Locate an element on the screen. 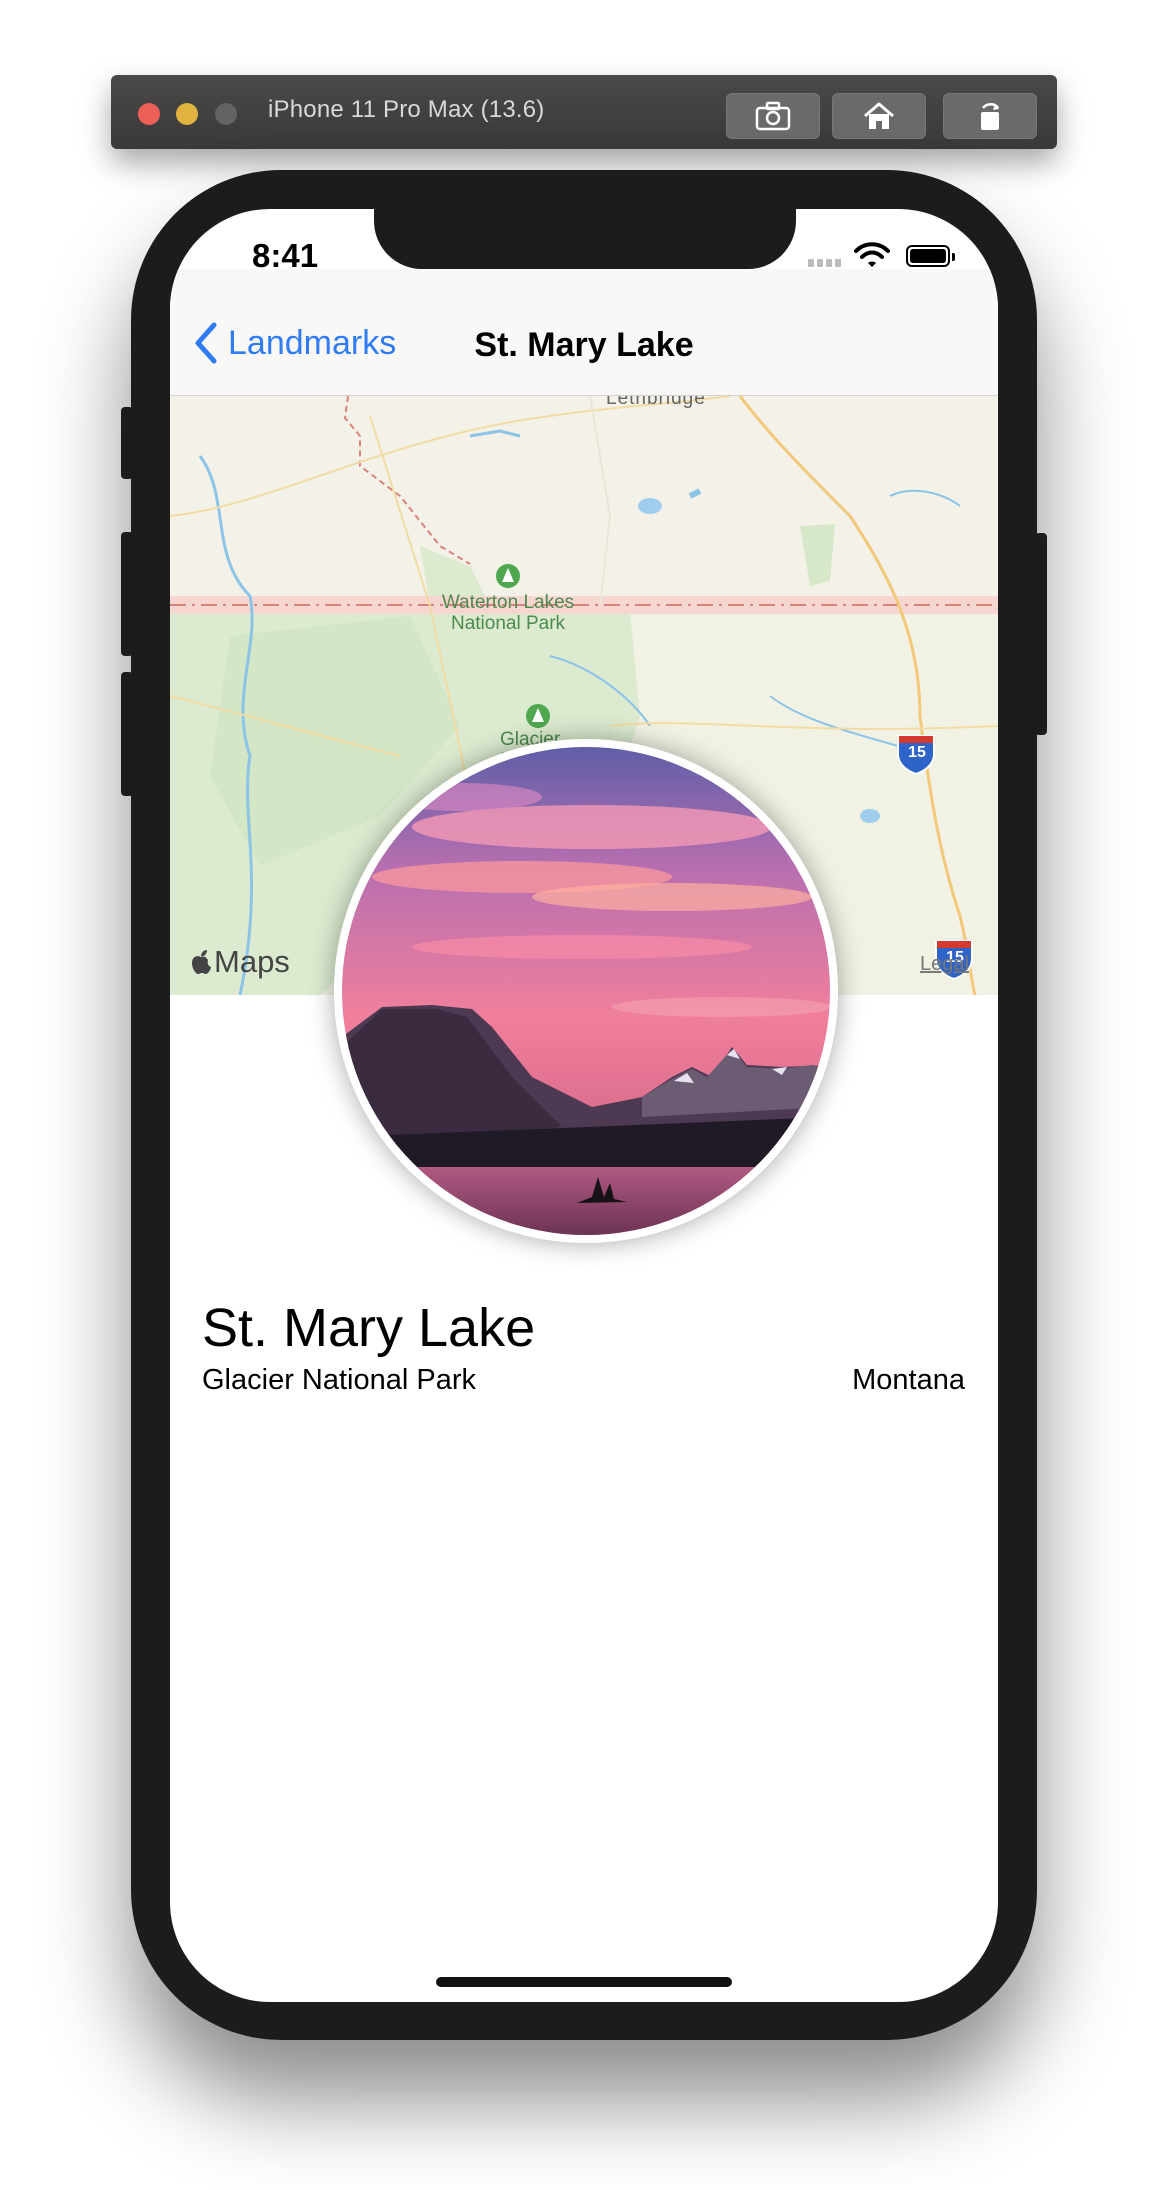 The width and height of the screenshot is (1168, 2190). simulator-title-bar: iPhone 11 Pro Max (13.6) is located at coordinates (584, 112).